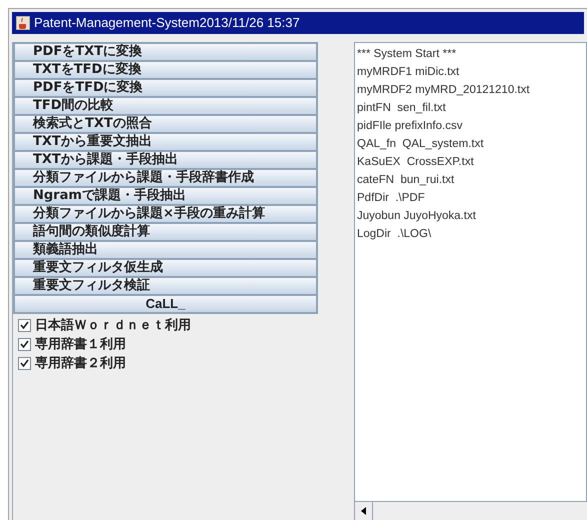 This screenshot has height=520, width=587. I want to click on log-line: cateFN bun_rui.txt, so click(406, 180).